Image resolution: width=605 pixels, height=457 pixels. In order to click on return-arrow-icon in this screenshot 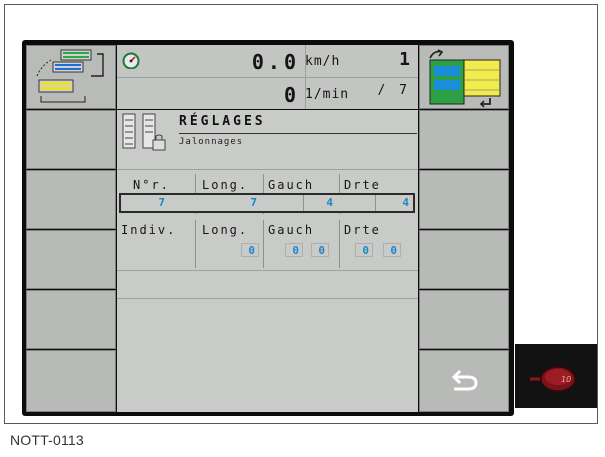, I will do `click(464, 380)`.